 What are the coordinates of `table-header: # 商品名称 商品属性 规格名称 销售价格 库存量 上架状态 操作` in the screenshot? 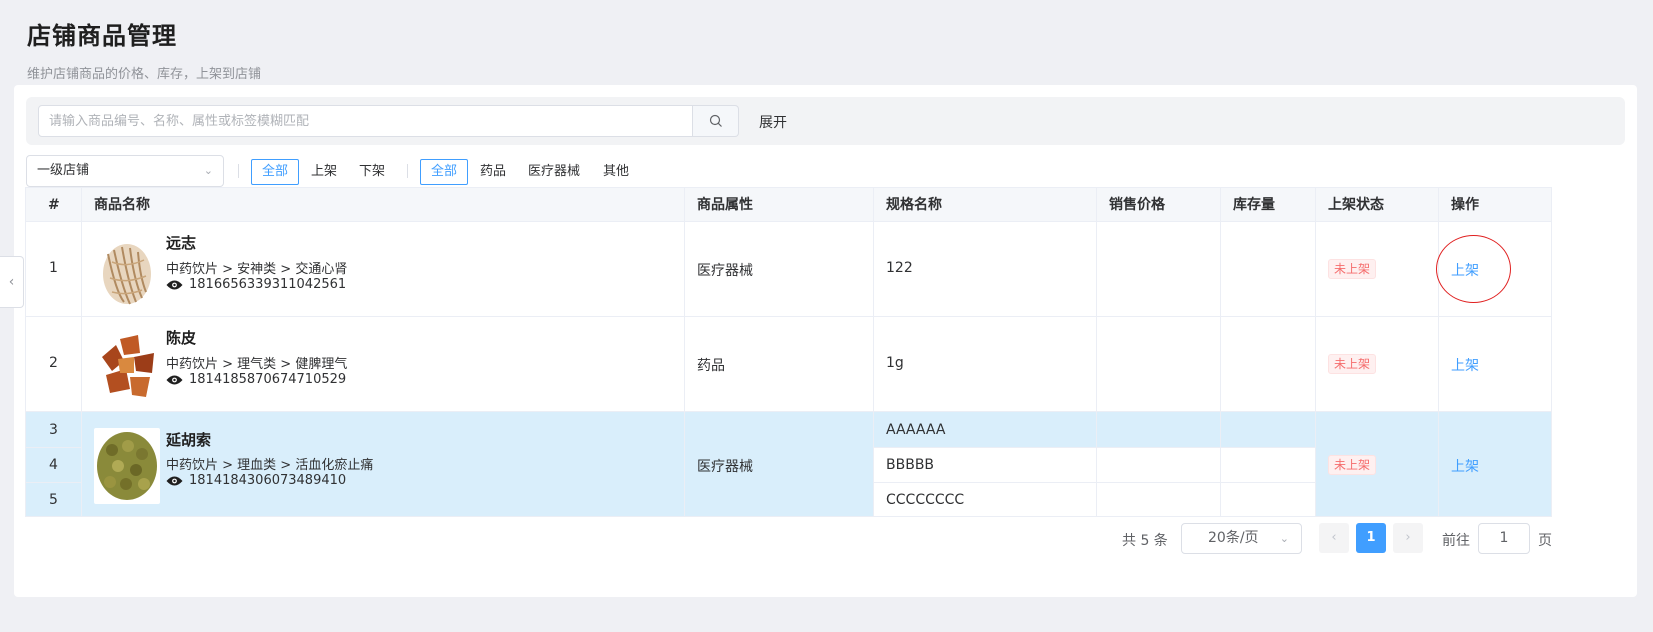 It's located at (788, 205).